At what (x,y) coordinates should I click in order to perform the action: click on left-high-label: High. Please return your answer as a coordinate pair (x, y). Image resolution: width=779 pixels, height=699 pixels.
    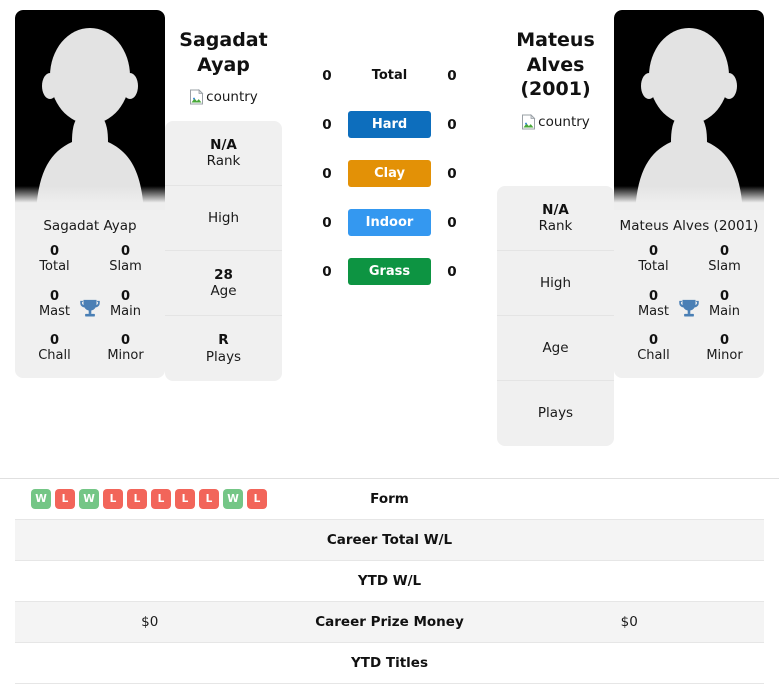
    Looking at the image, I should click on (223, 218).